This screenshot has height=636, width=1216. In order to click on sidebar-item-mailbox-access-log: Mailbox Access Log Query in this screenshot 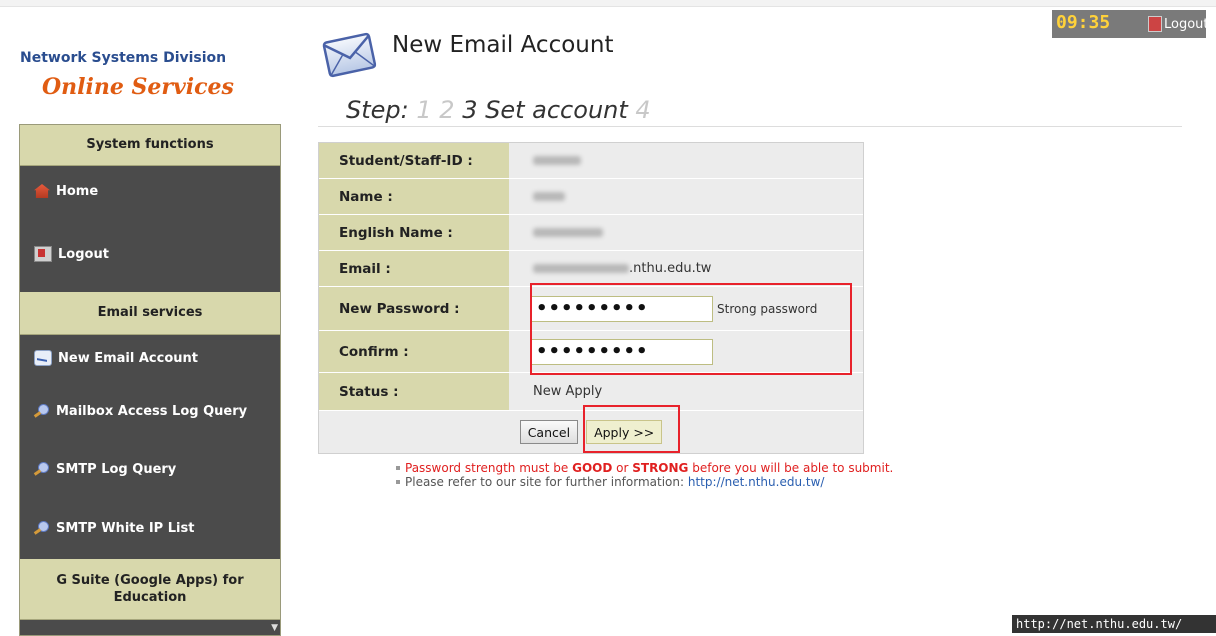, I will do `click(150, 411)`.